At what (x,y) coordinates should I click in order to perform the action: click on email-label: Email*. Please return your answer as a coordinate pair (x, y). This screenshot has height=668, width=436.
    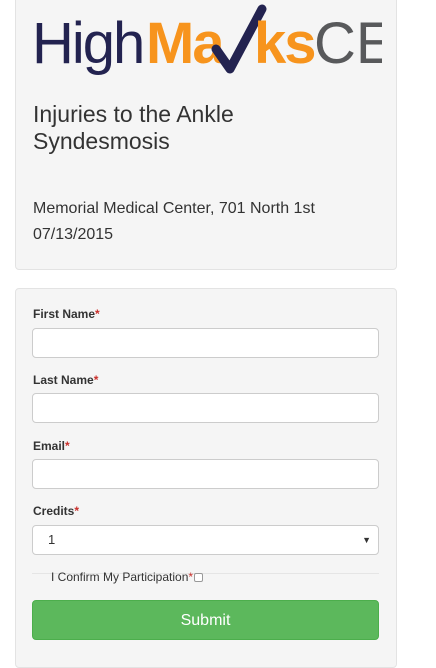
    Looking at the image, I should click on (51, 446).